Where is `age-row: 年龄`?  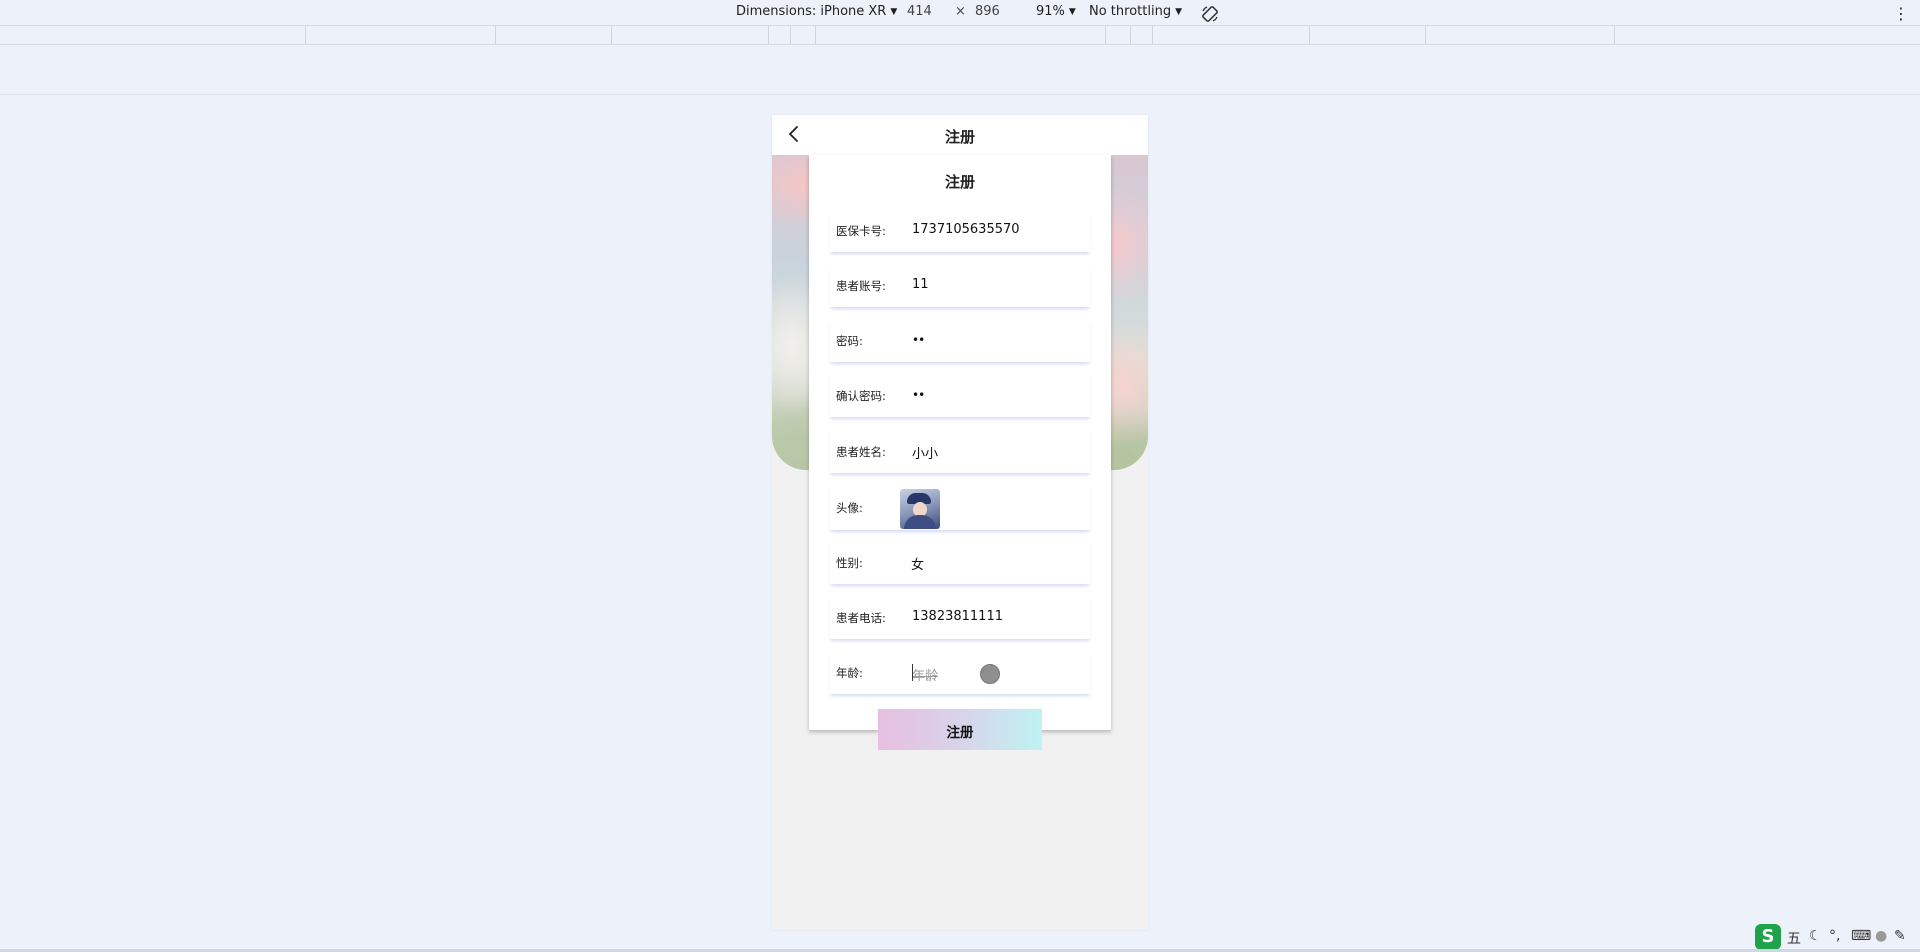
age-row: 年龄 is located at coordinates (960, 673).